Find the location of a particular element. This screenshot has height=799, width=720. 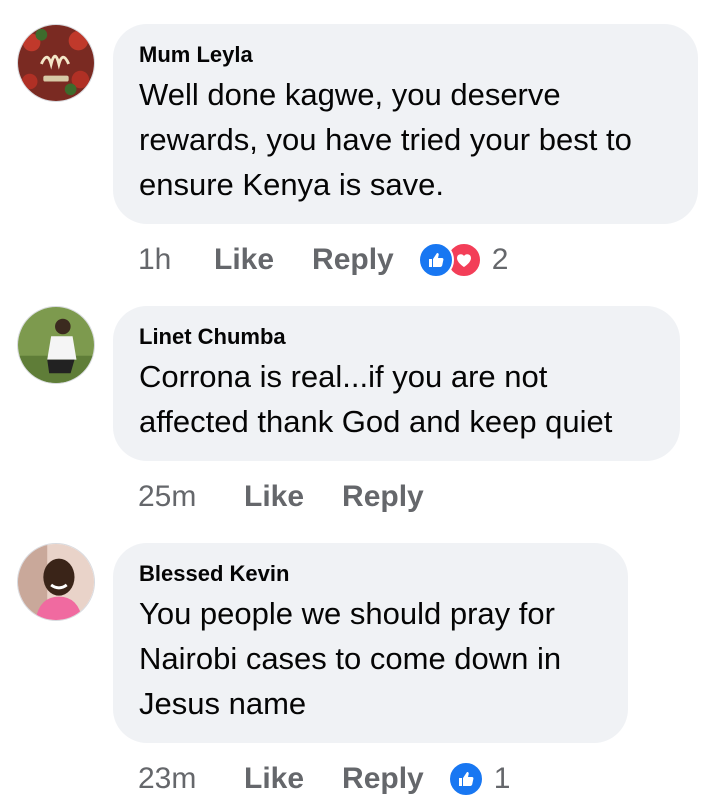

comment-actions: 25m Like Reply is located at coordinates (281, 497).